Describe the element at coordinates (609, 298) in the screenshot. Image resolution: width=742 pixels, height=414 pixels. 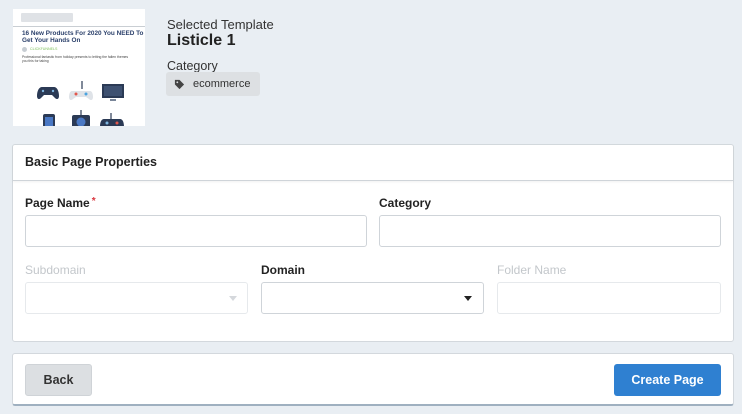
I see `folder-name-input` at that location.